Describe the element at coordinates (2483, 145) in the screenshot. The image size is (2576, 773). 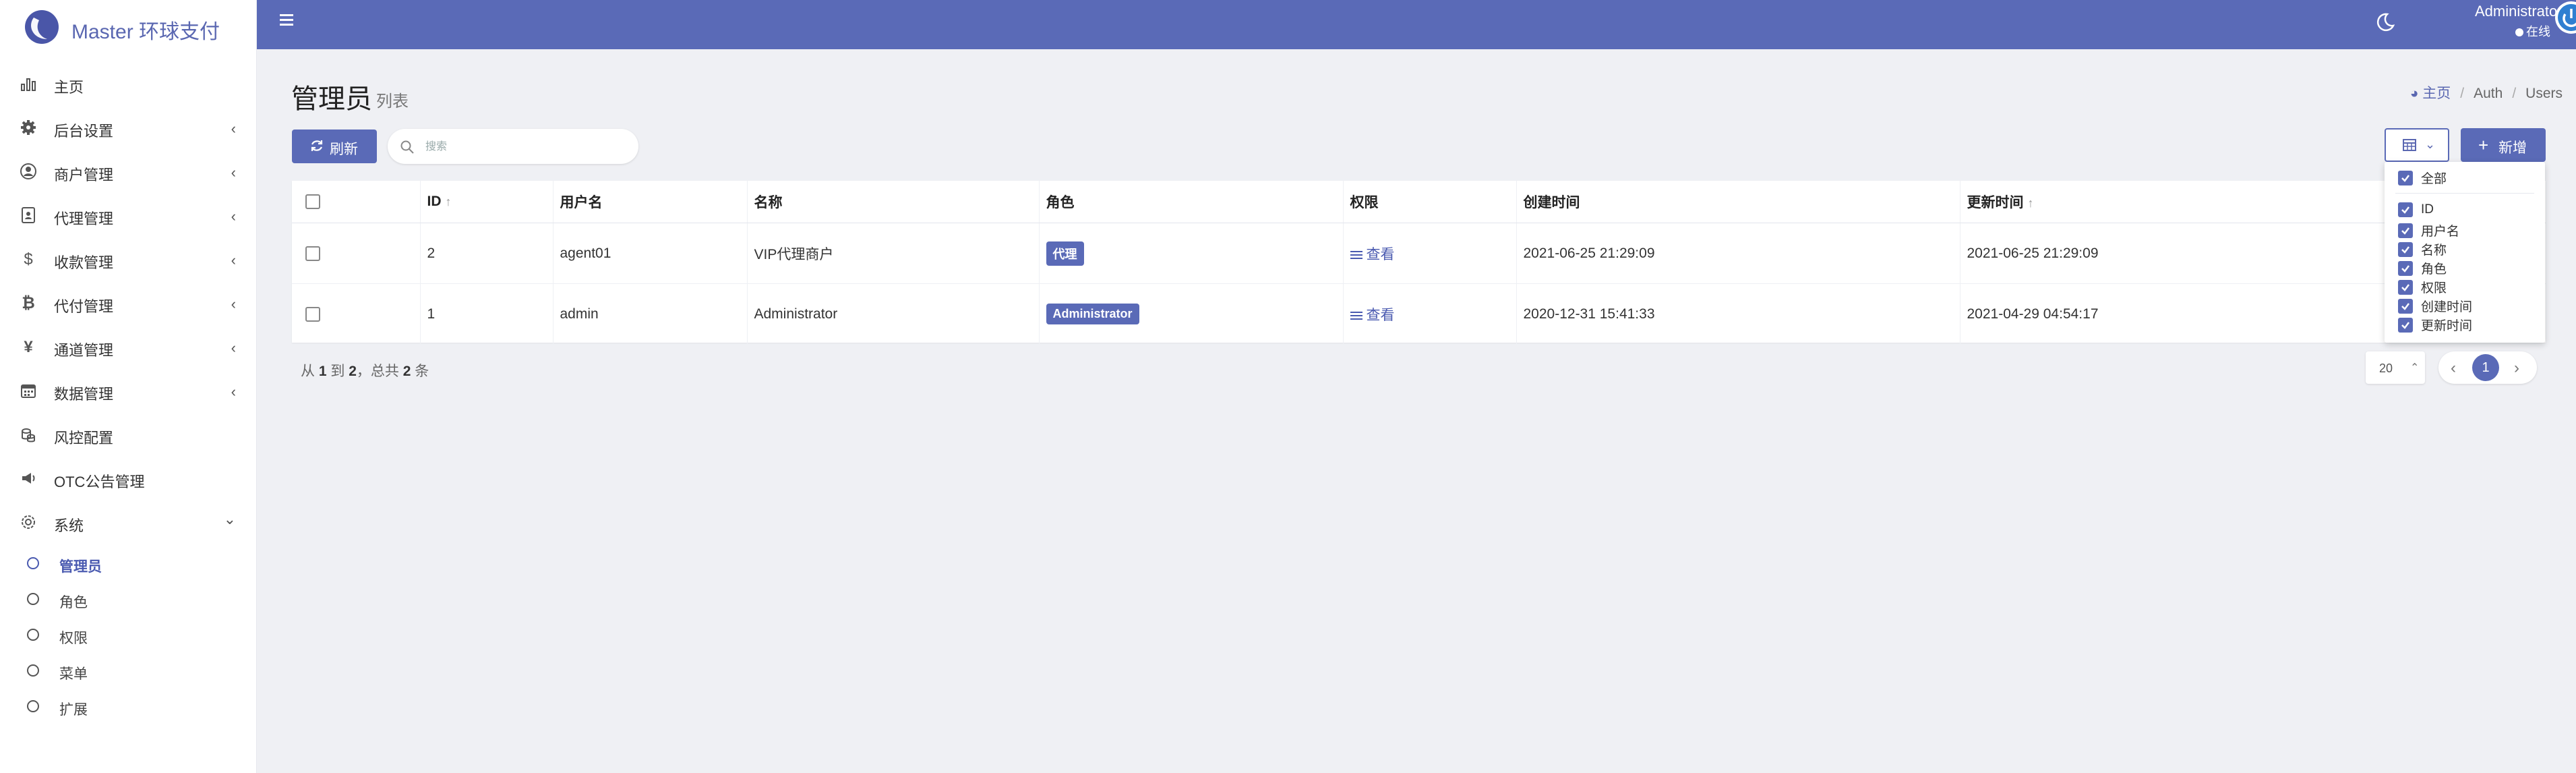
I see `plus-icon: +` at that location.